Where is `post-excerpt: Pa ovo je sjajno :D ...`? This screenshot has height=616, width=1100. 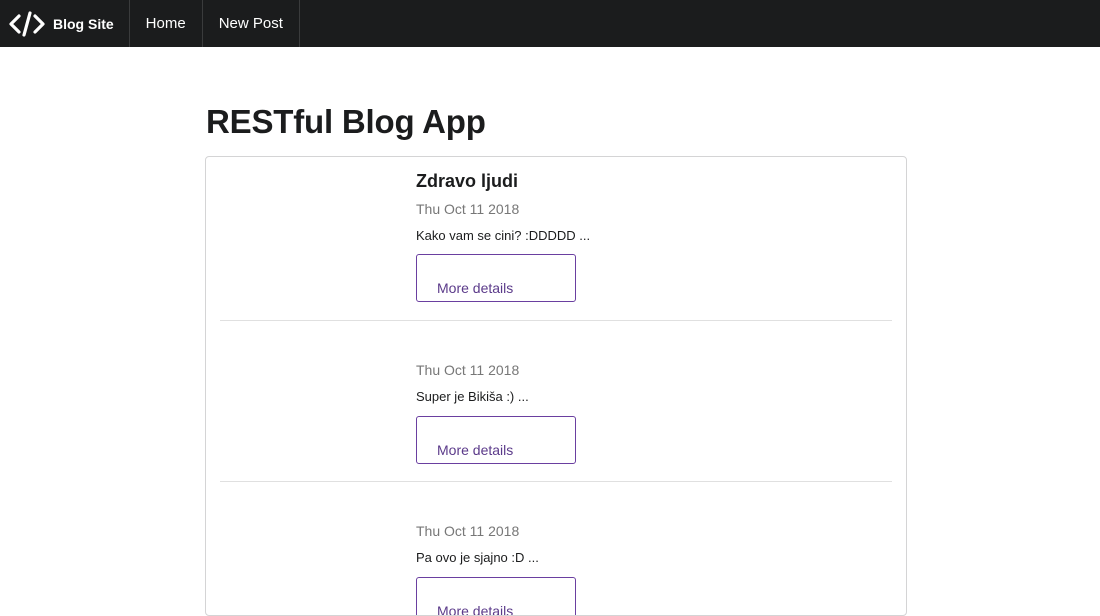 post-excerpt: Pa ovo je sjajno :D ... is located at coordinates (477, 557).